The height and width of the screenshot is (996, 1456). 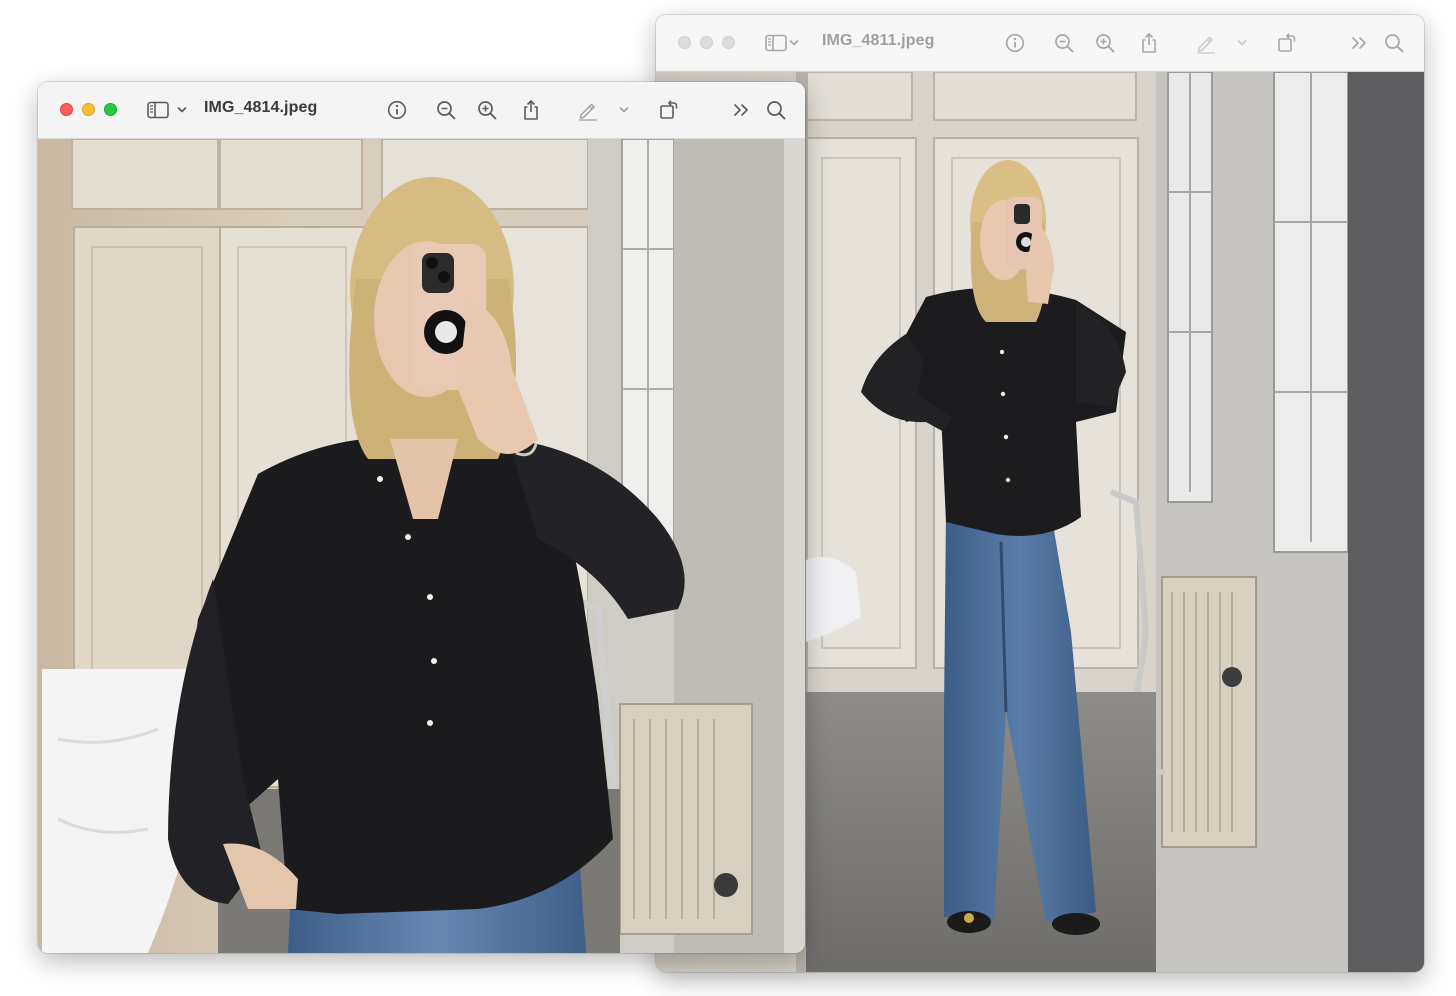 What do you see at coordinates (1040, 43) in the screenshot?
I see `titlebar: IMG_4811.jpeg` at bounding box center [1040, 43].